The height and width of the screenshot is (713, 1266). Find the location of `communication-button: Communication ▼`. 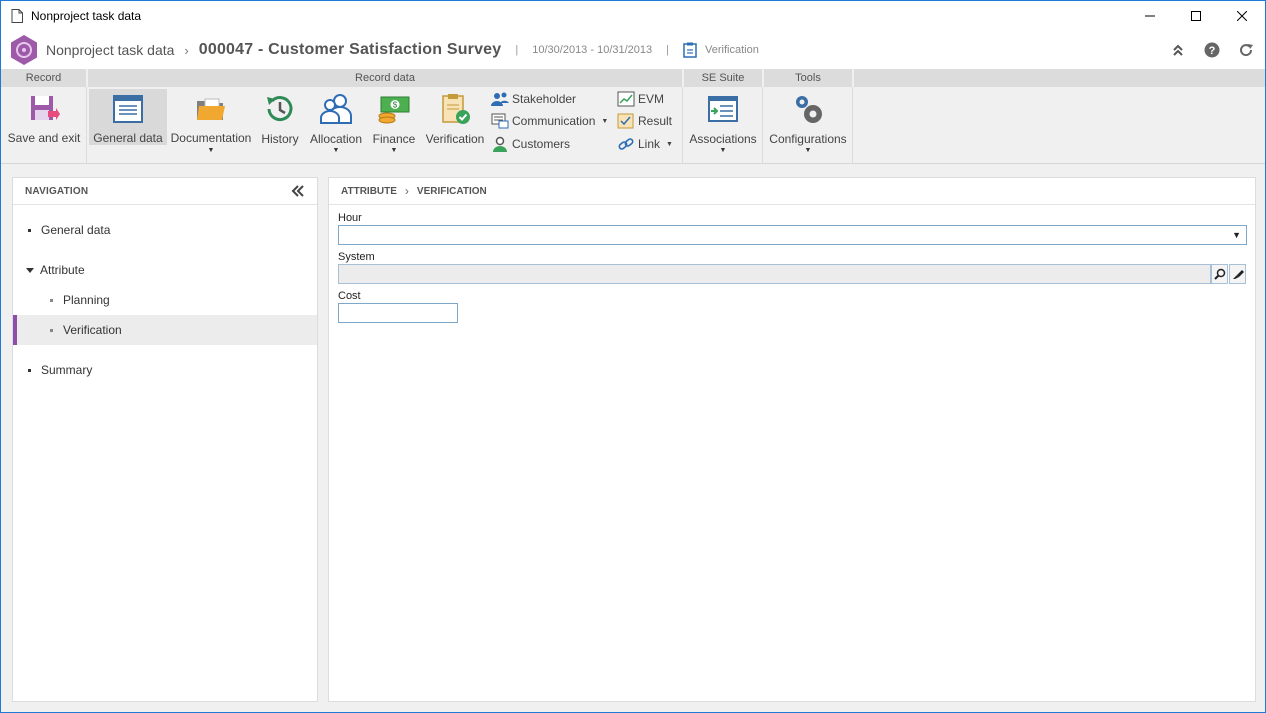

communication-button: Communication ▼ is located at coordinates (549, 121).